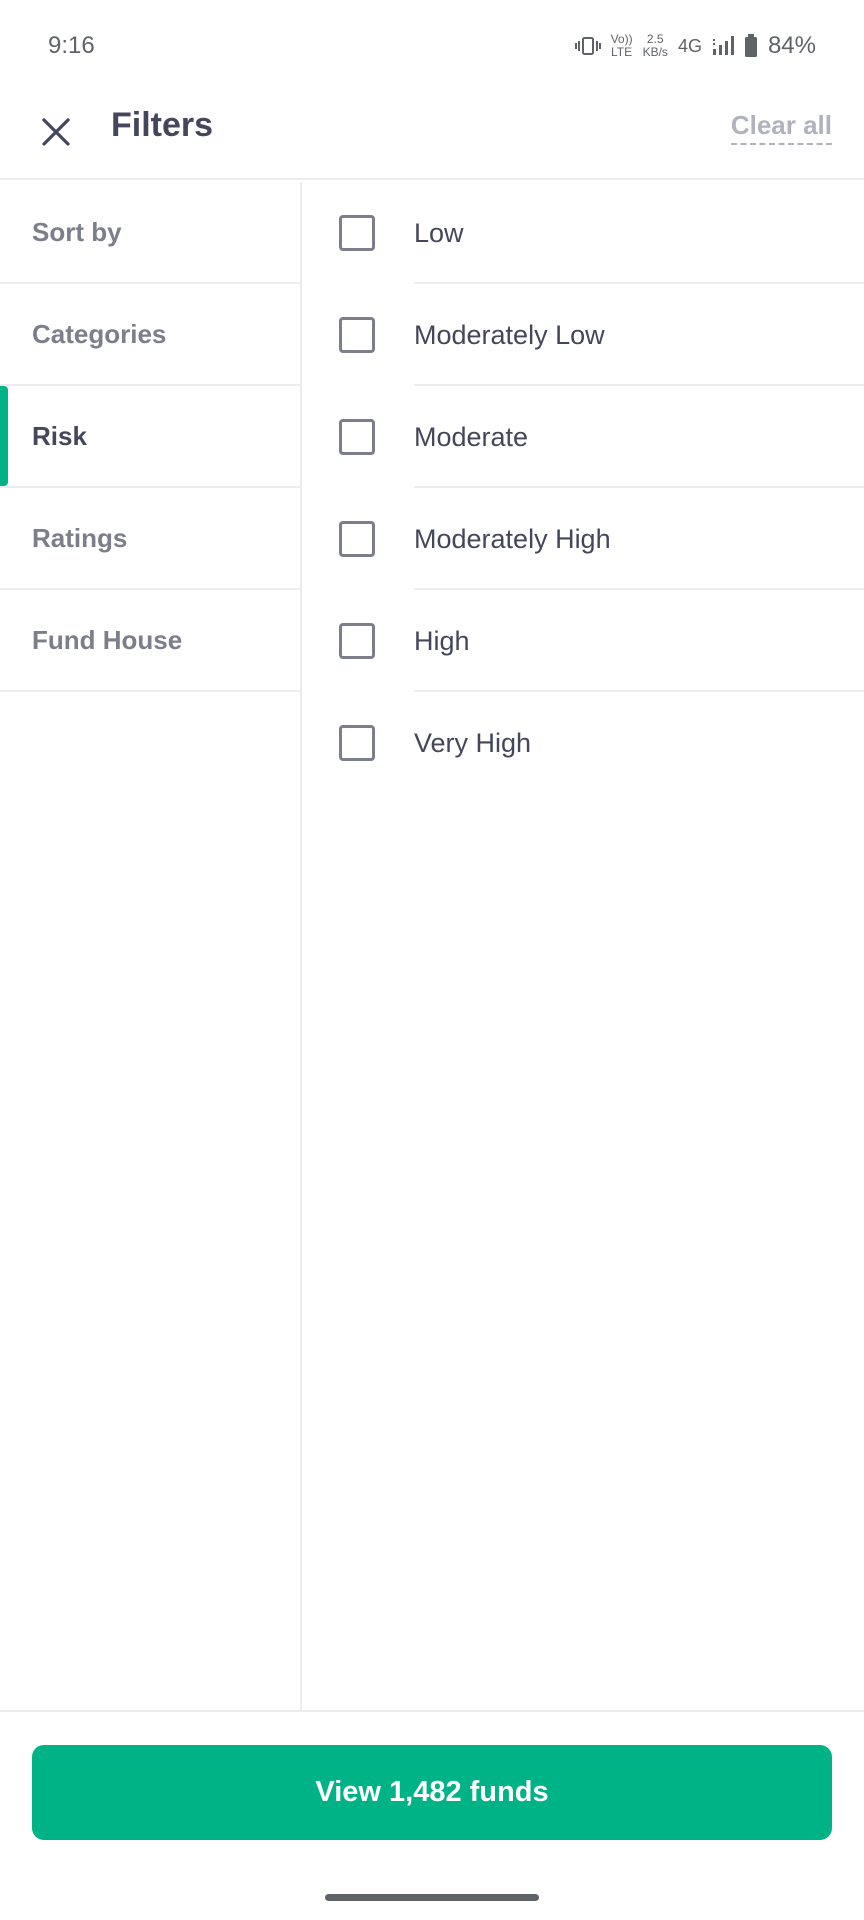 This screenshot has height=1920, width=864. I want to click on sidebar-item-label: Ratings, so click(80, 537).